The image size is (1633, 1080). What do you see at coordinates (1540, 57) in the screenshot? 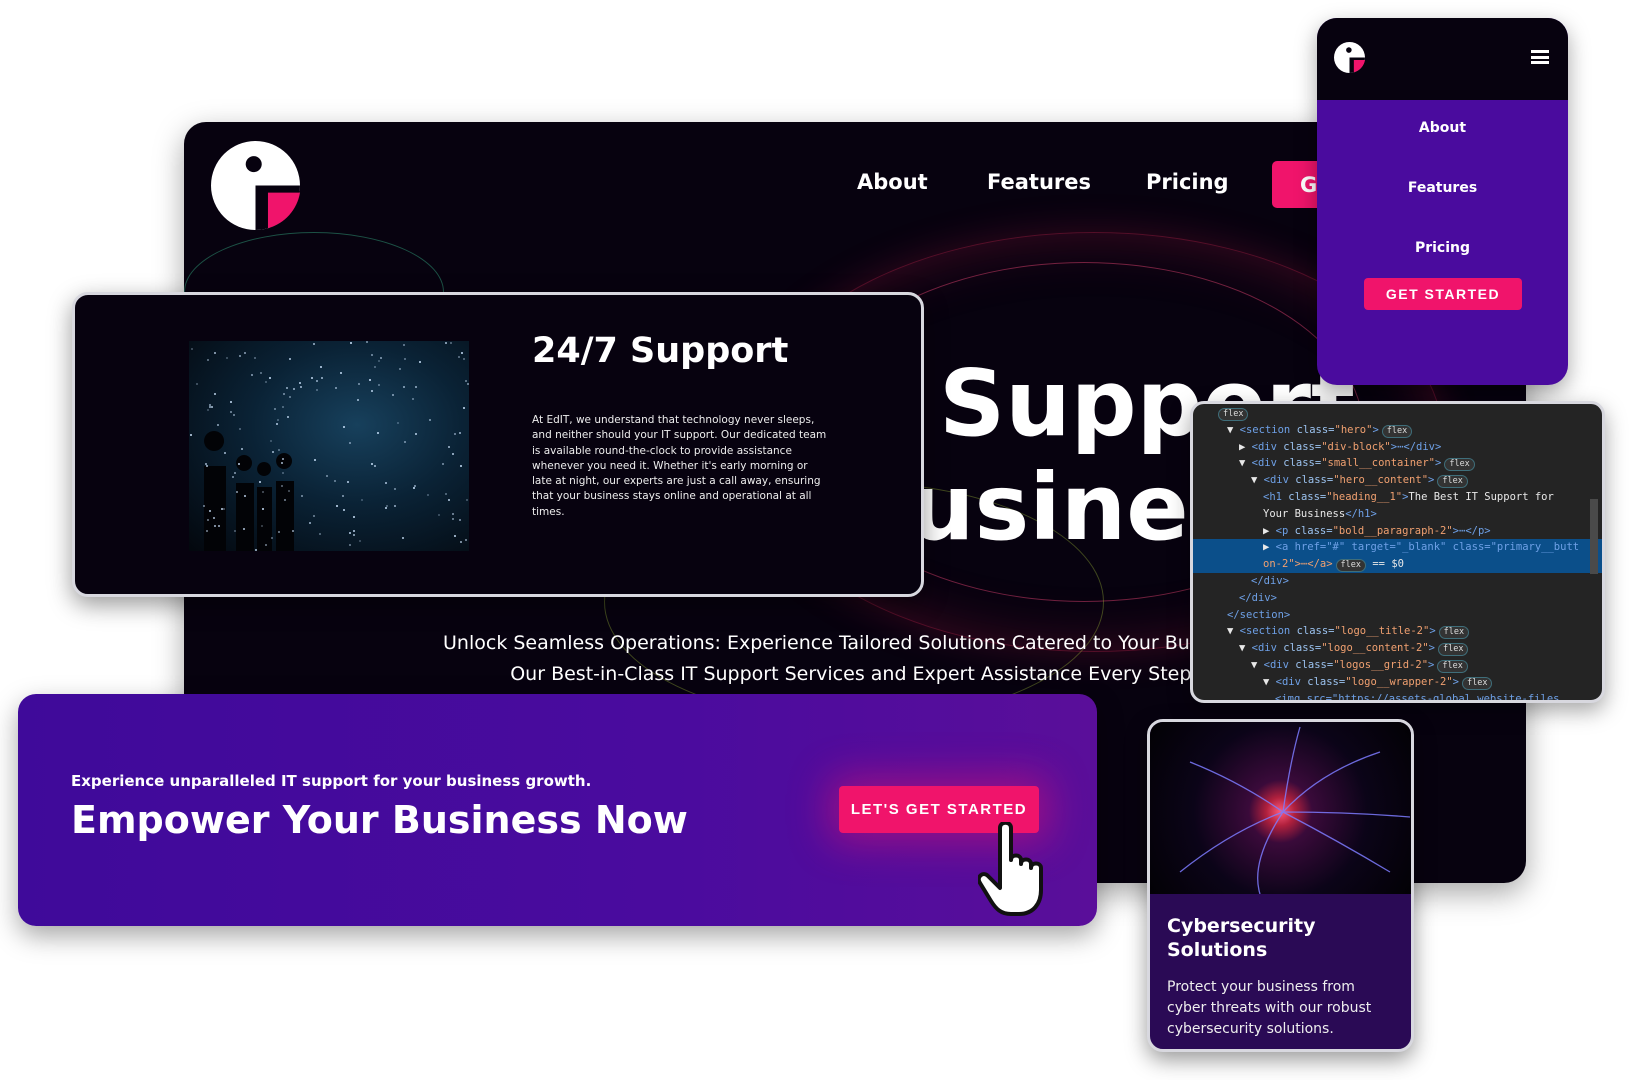
I see `hamburger-icon` at bounding box center [1540, 57].